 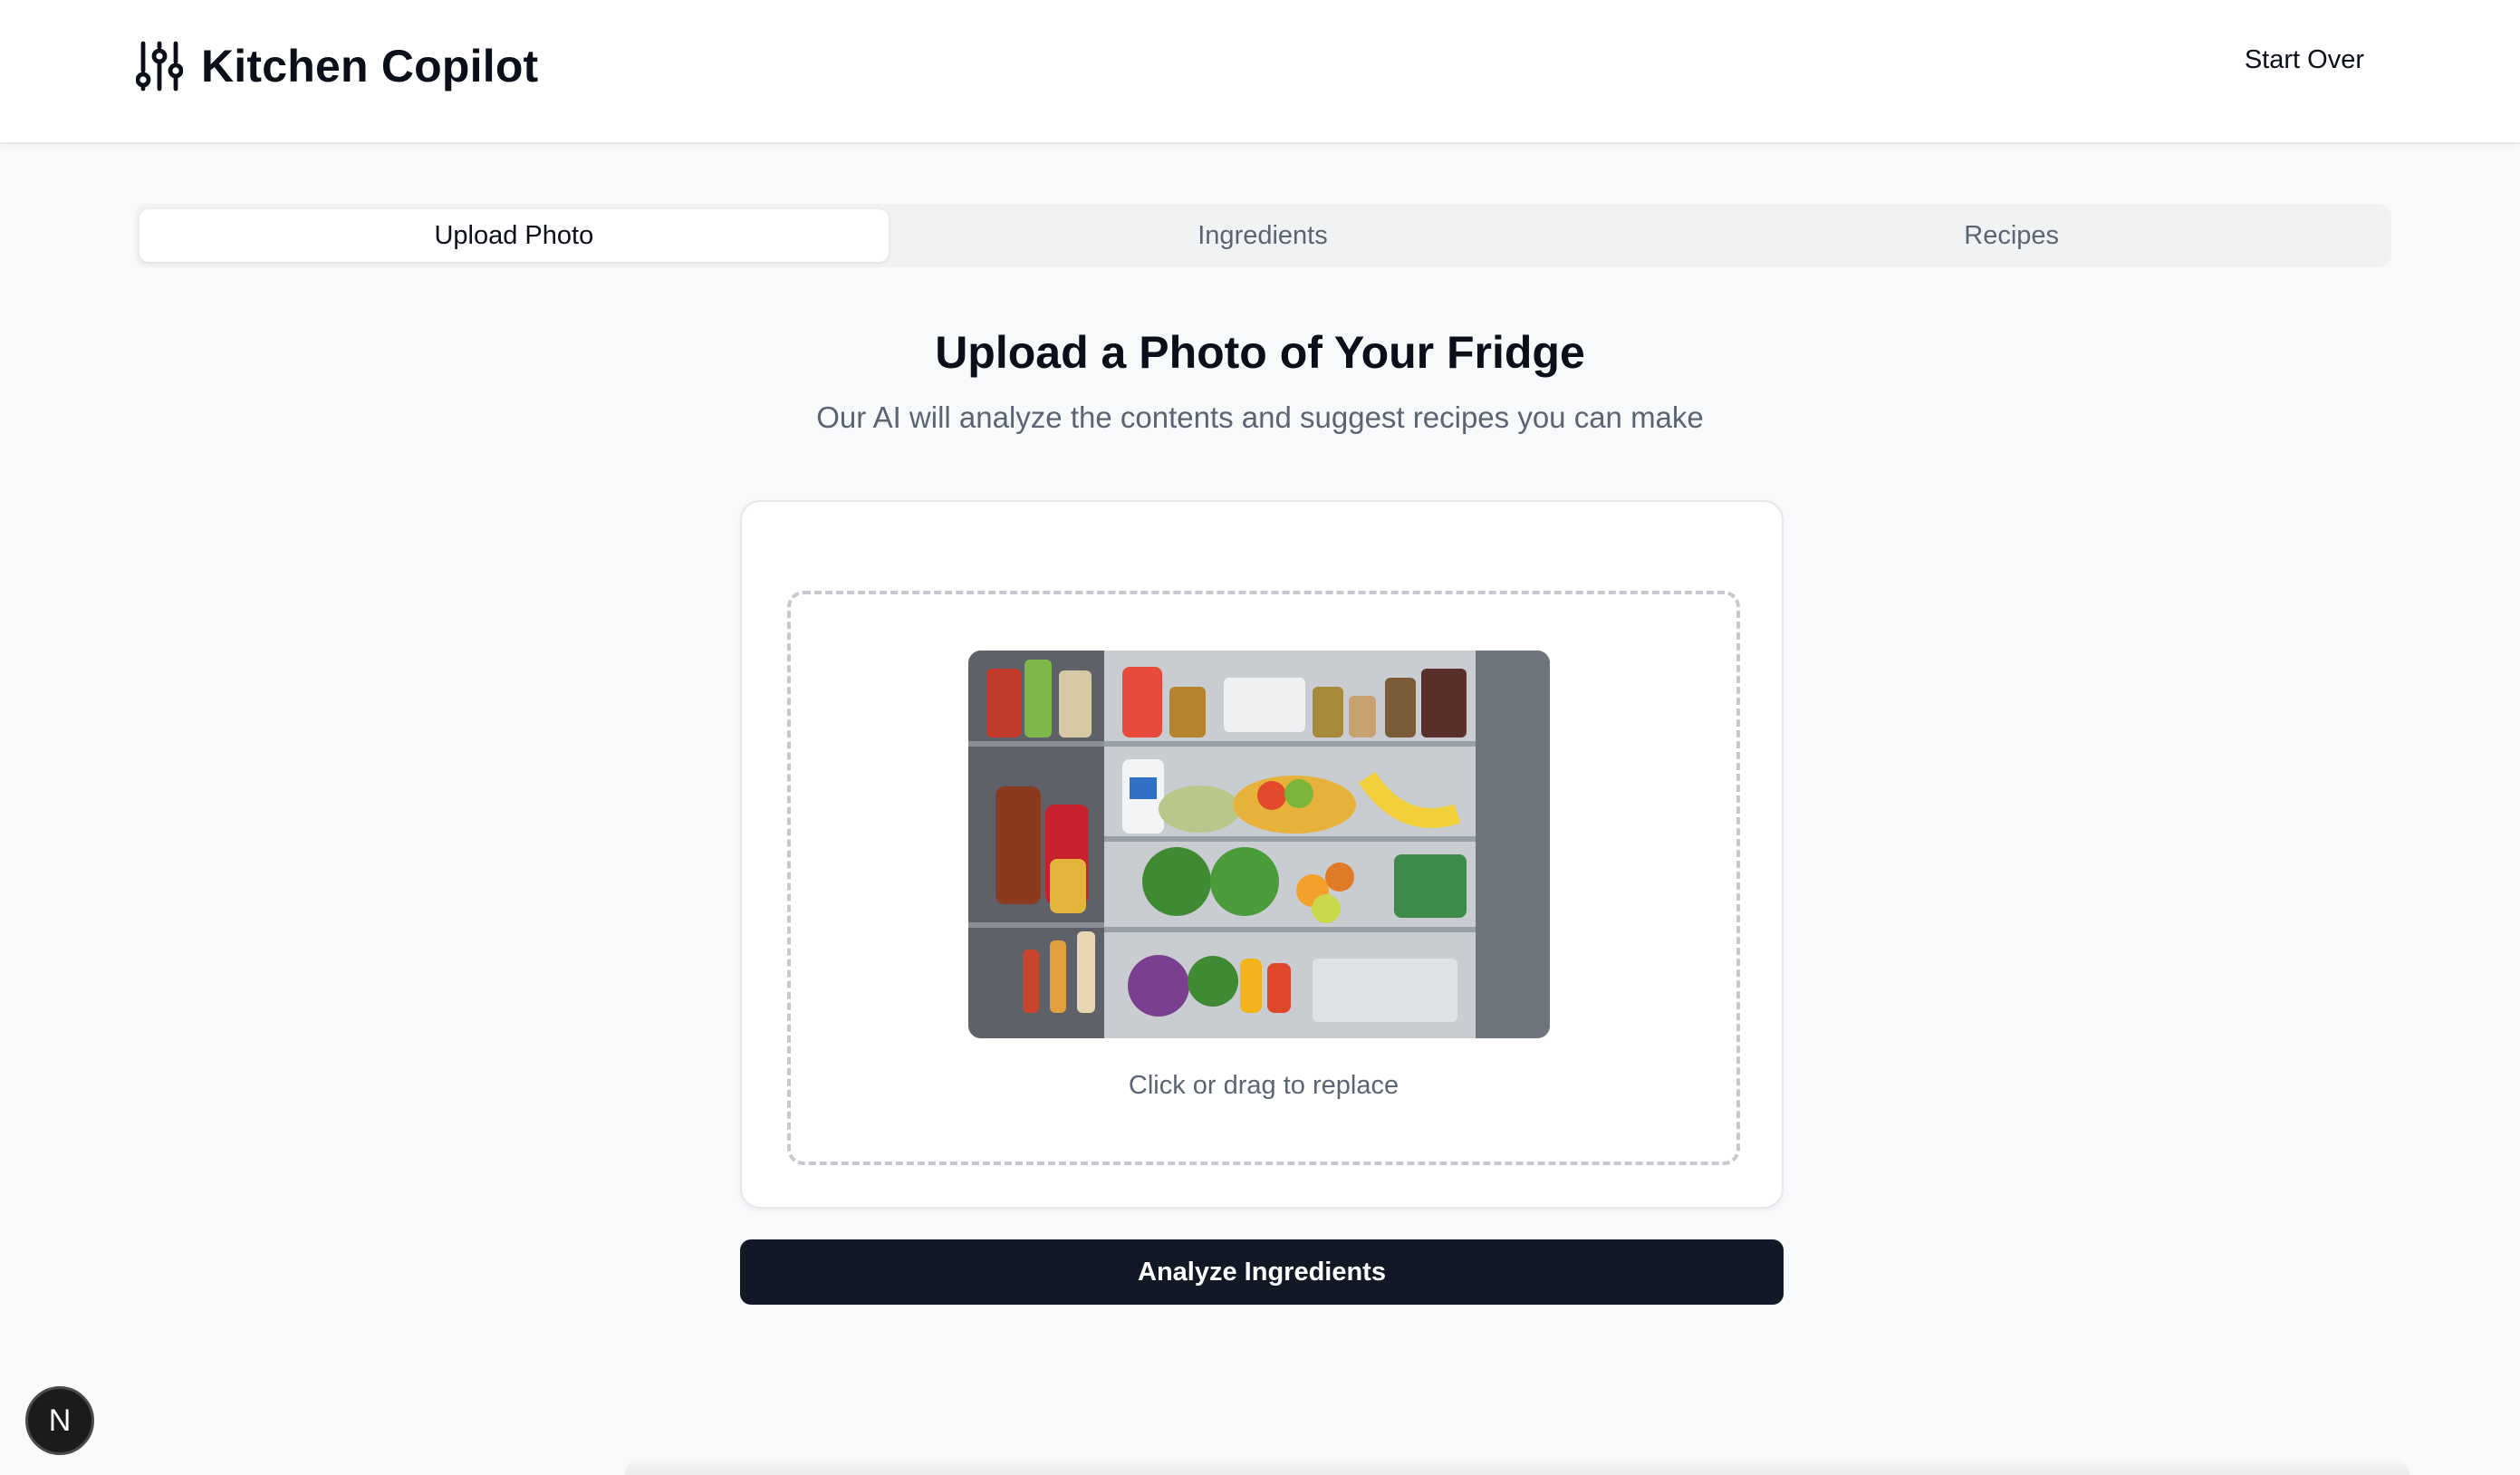 I want to click on start-over-button: Start Over, so click(x=2304, y=60).